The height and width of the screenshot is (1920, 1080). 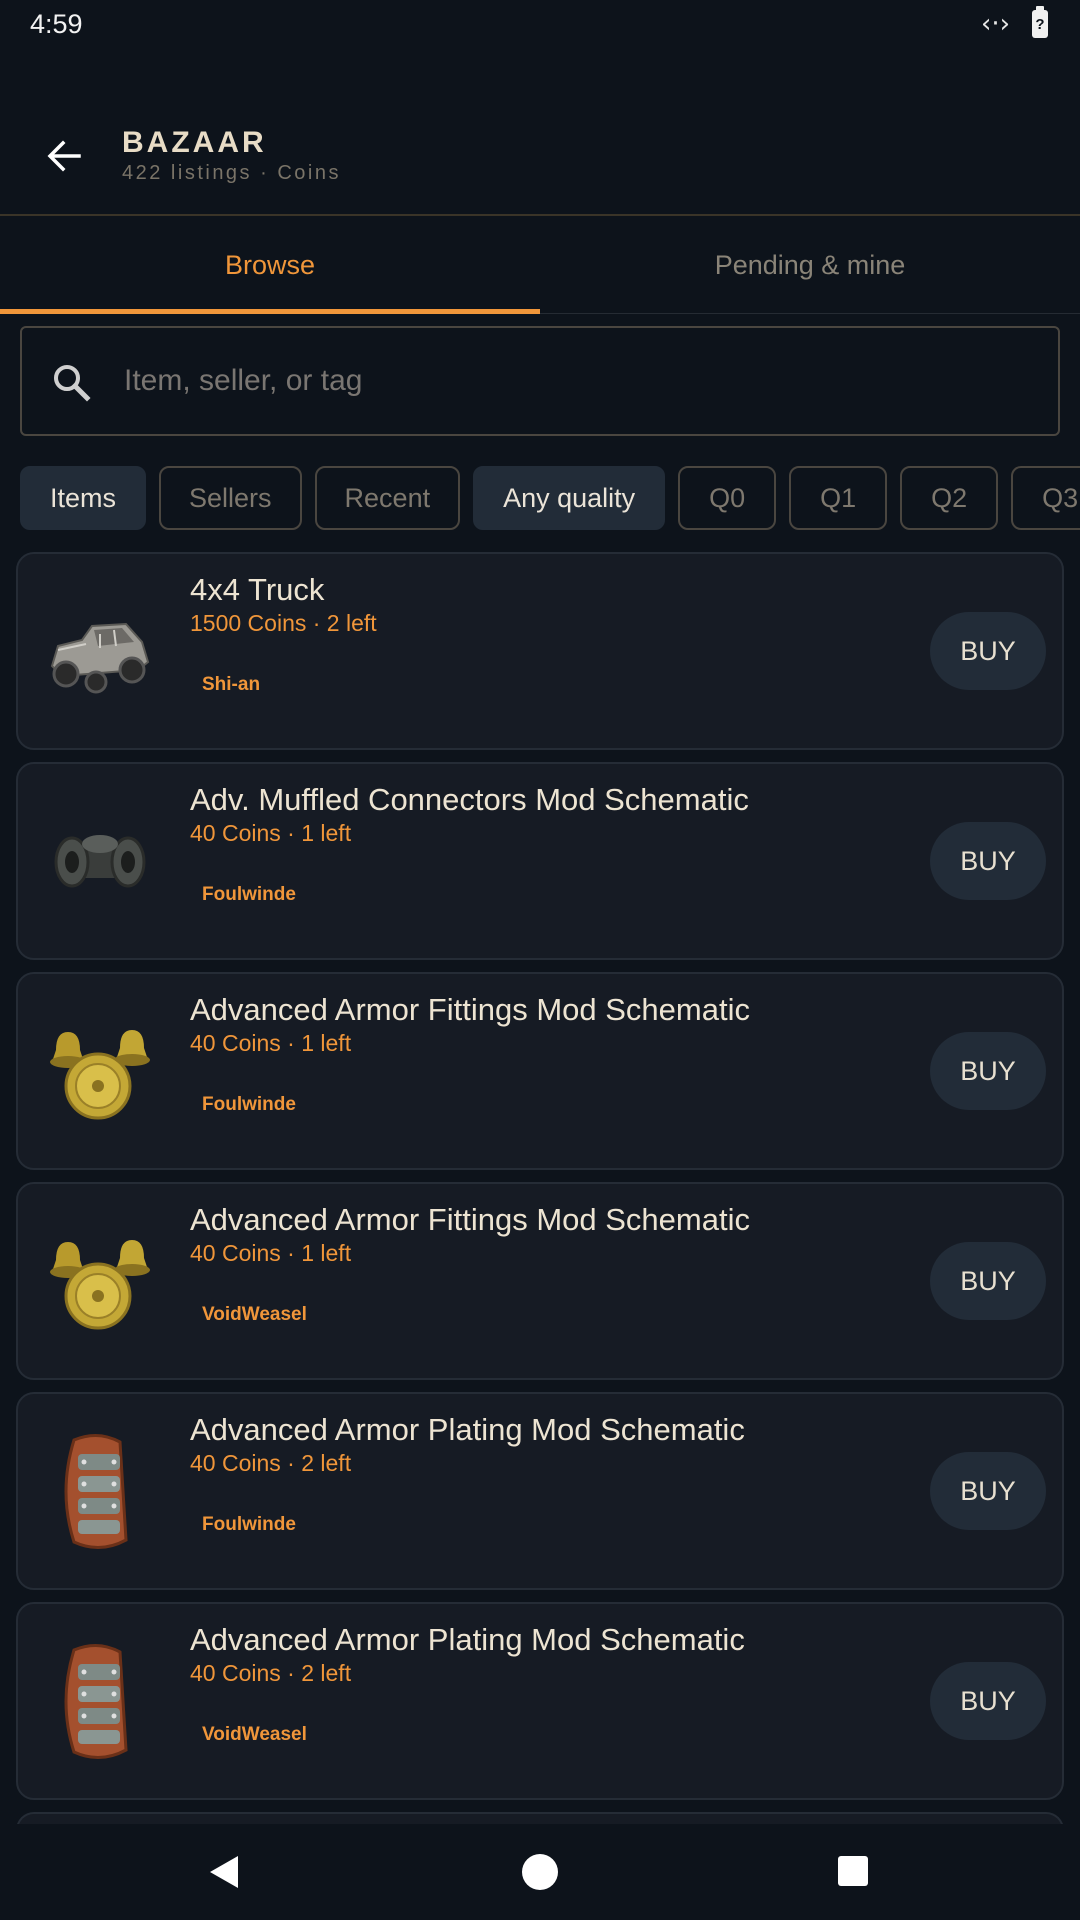 I want to click on arrow-left-icon, so click(x=64, y=156).